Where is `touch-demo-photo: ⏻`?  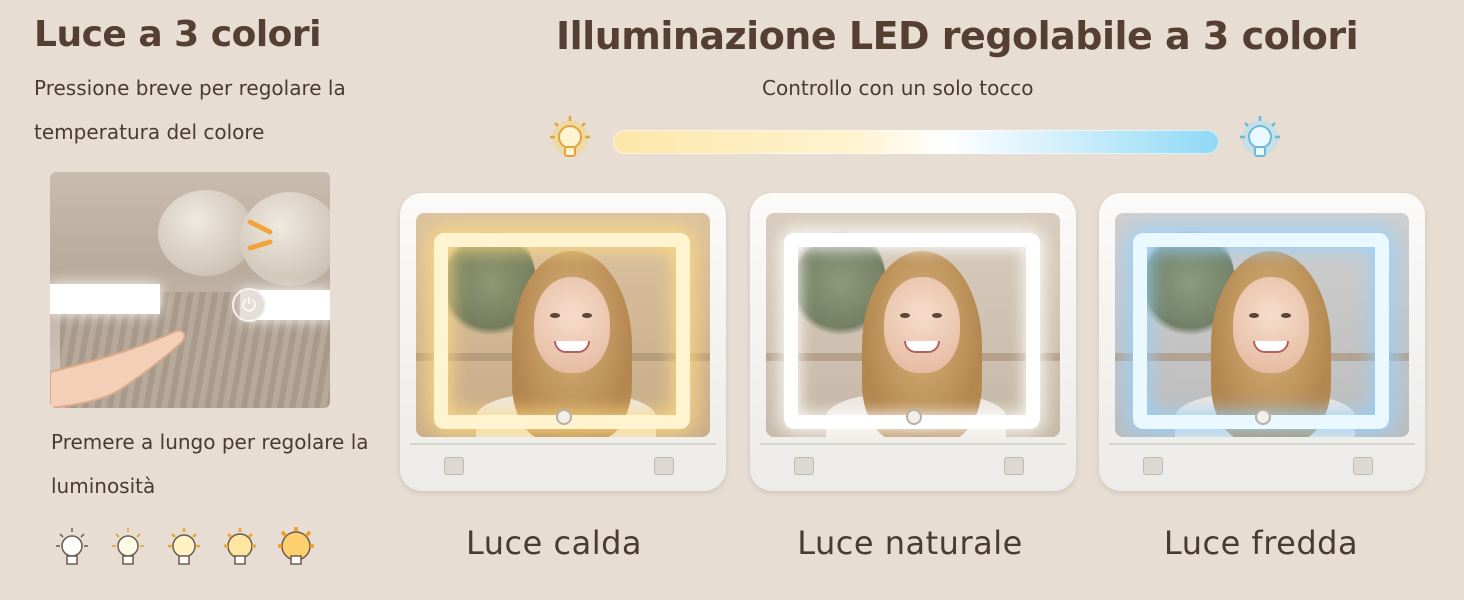
touch-demo-photo: ⏻ is located at coordinates (190, 290).